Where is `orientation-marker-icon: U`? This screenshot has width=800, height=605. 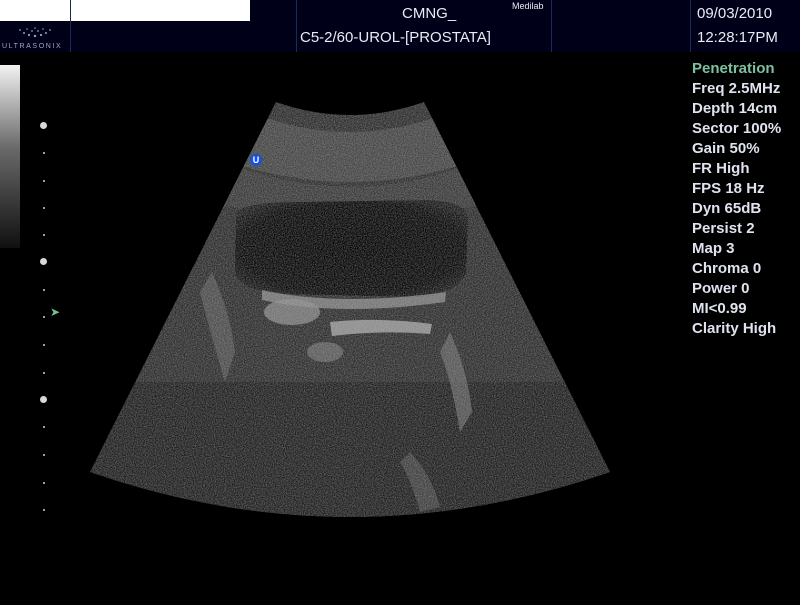 orientation-marker-icon: U is located at coordinates (256, 160).